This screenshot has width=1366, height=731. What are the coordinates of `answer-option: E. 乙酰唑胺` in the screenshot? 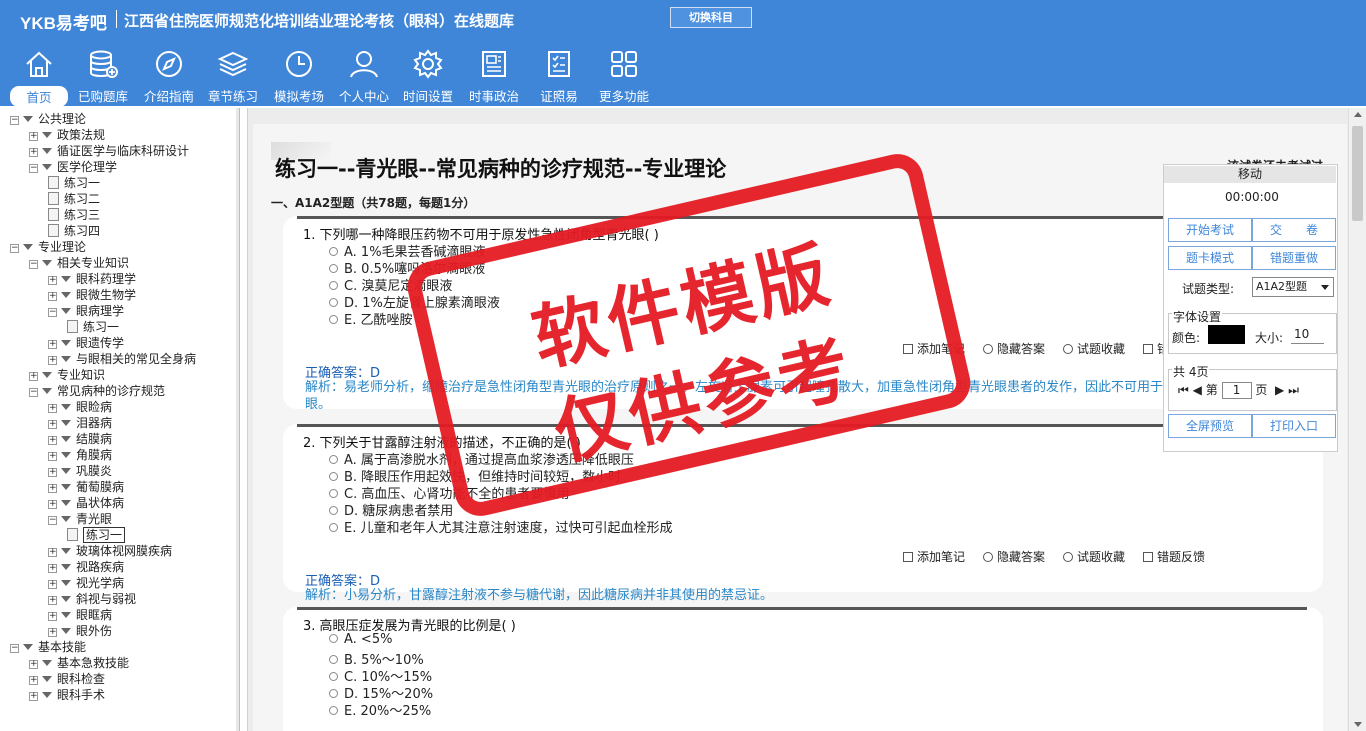 It's located at (370, 318).